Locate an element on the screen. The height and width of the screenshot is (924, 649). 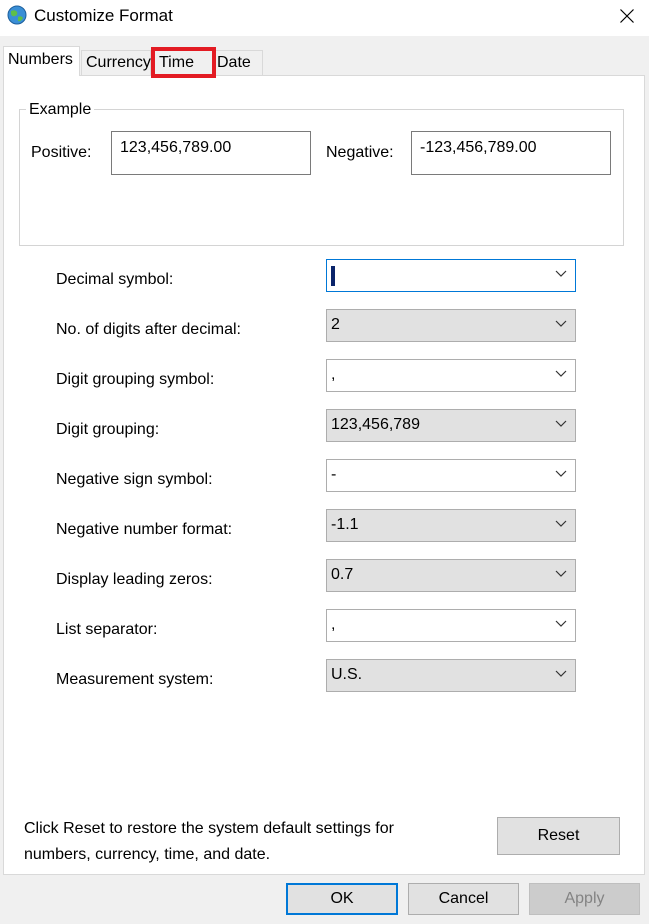
negative-example-box: -123,456,789.00 is located at coordinates (511, 153).